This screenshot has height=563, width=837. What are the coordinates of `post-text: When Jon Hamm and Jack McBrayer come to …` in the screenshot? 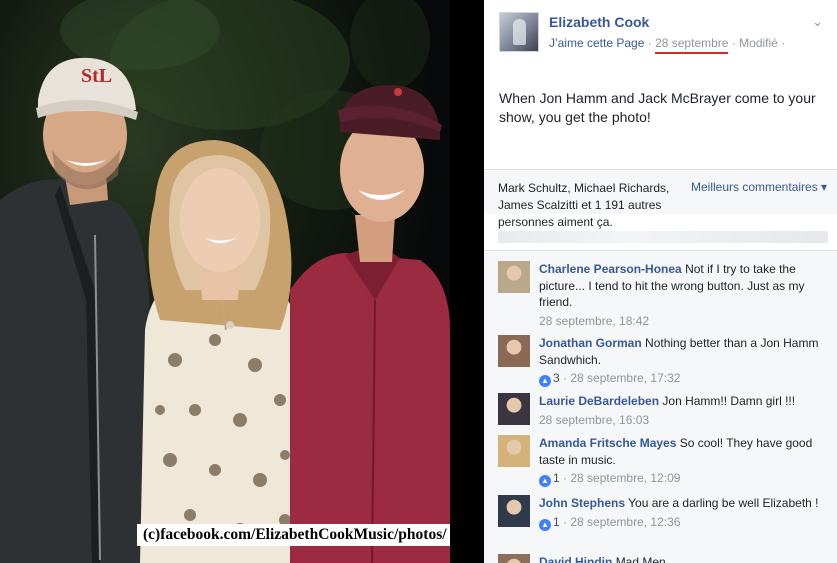 It's located at (657, 107).